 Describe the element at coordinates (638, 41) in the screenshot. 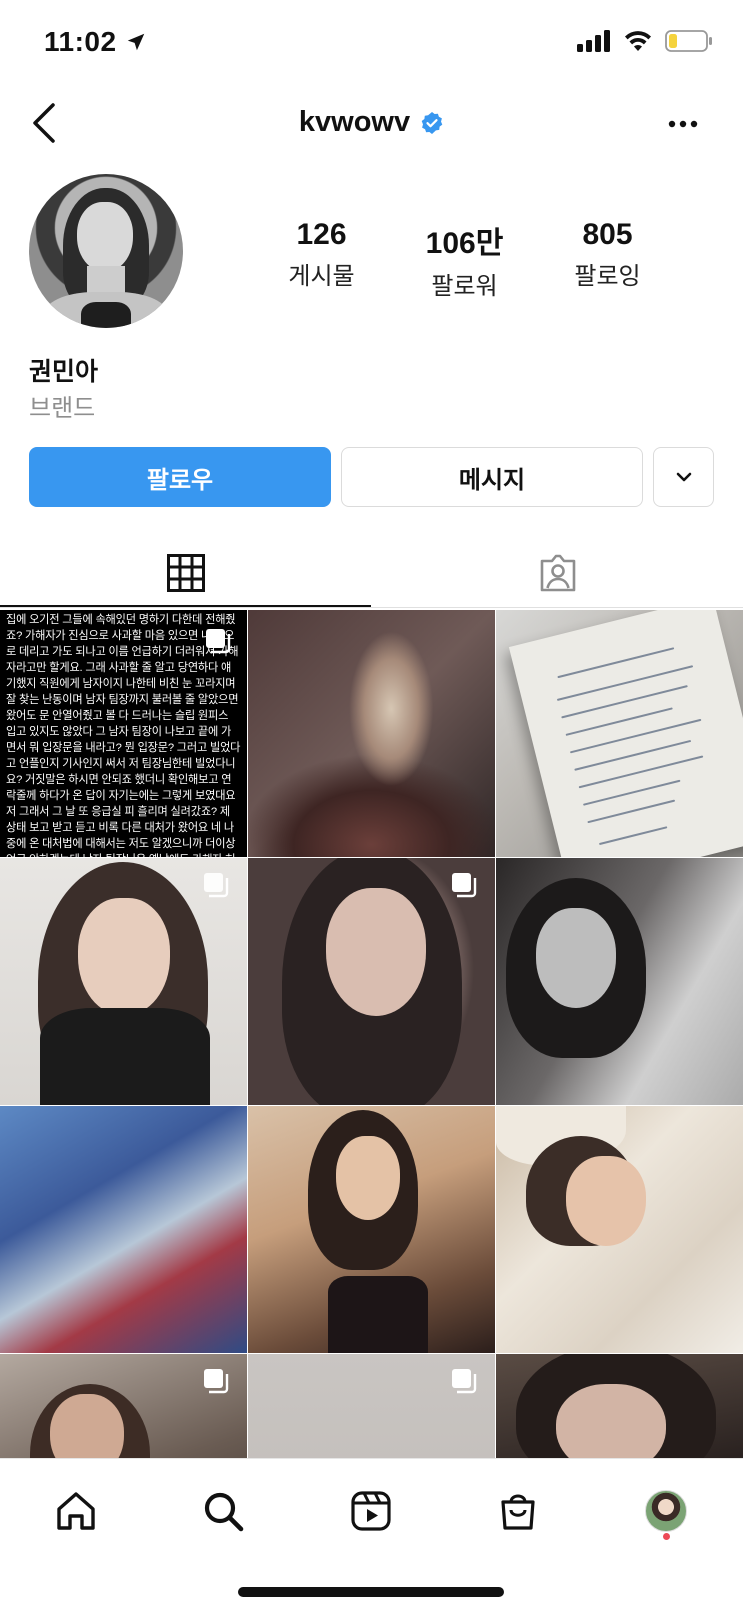

I see `wifi-icon` at that location.